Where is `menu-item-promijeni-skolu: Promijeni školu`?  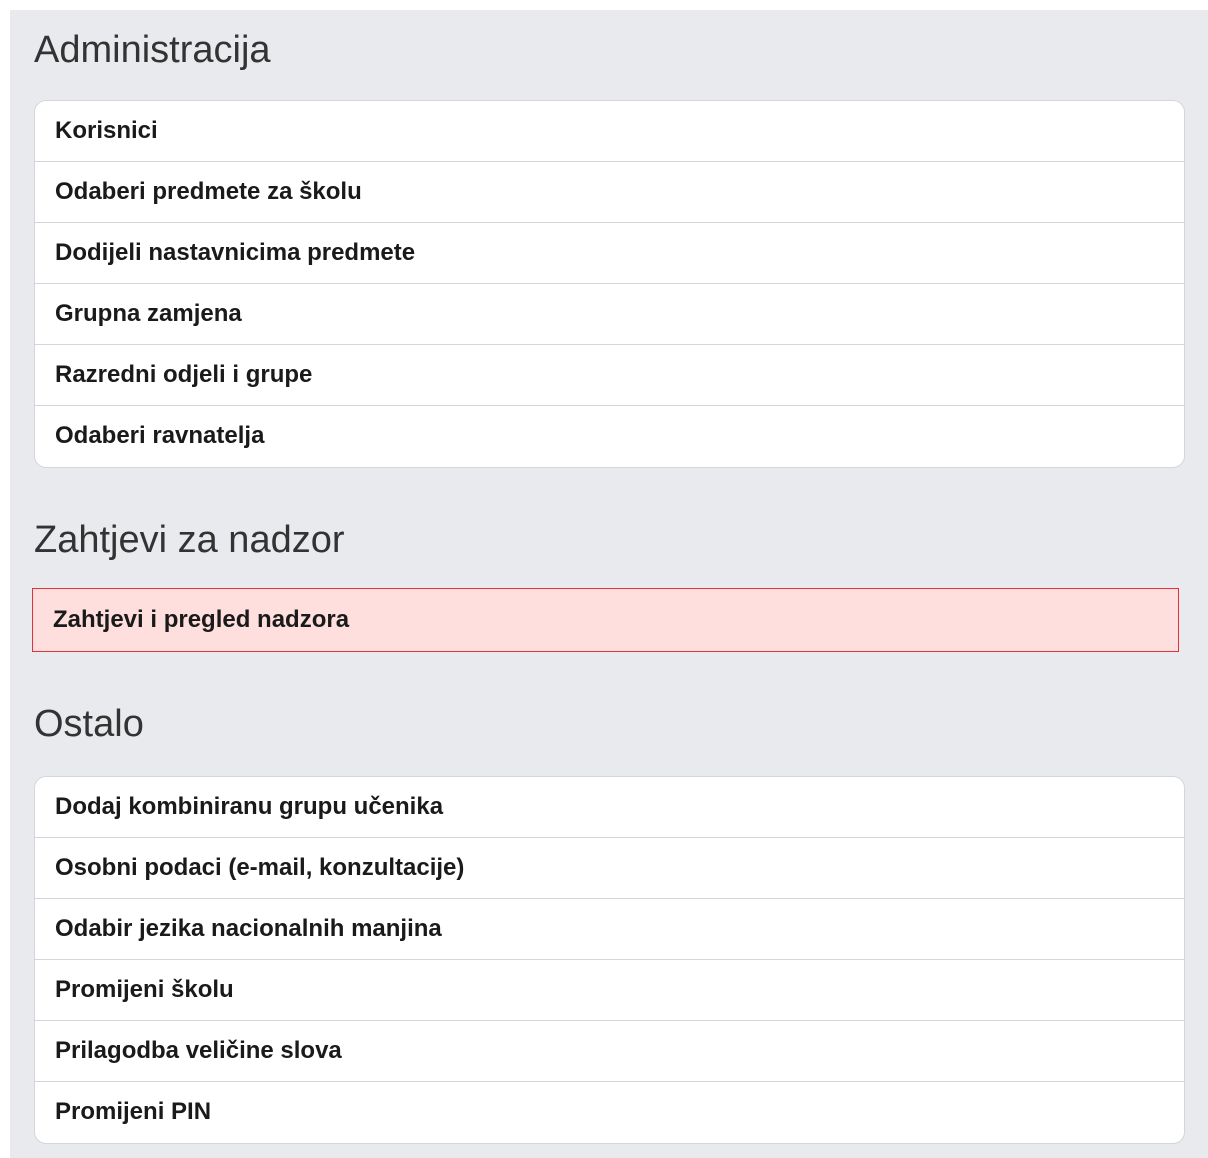
menu-item-promijeni-skolu: Promijeni školu is located at coordinates (609, 990).